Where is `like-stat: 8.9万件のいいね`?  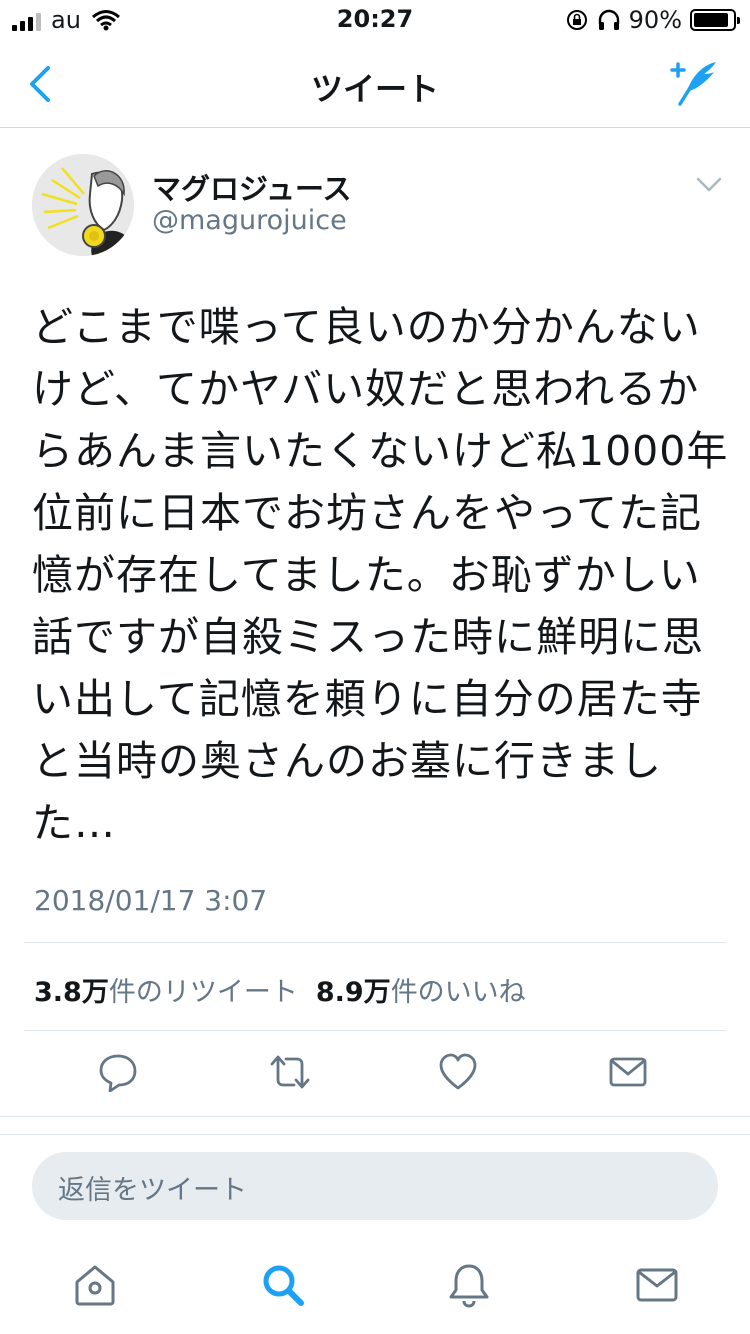
like-stat: 8.9万件のいいね is located at coordinates (421, 989).